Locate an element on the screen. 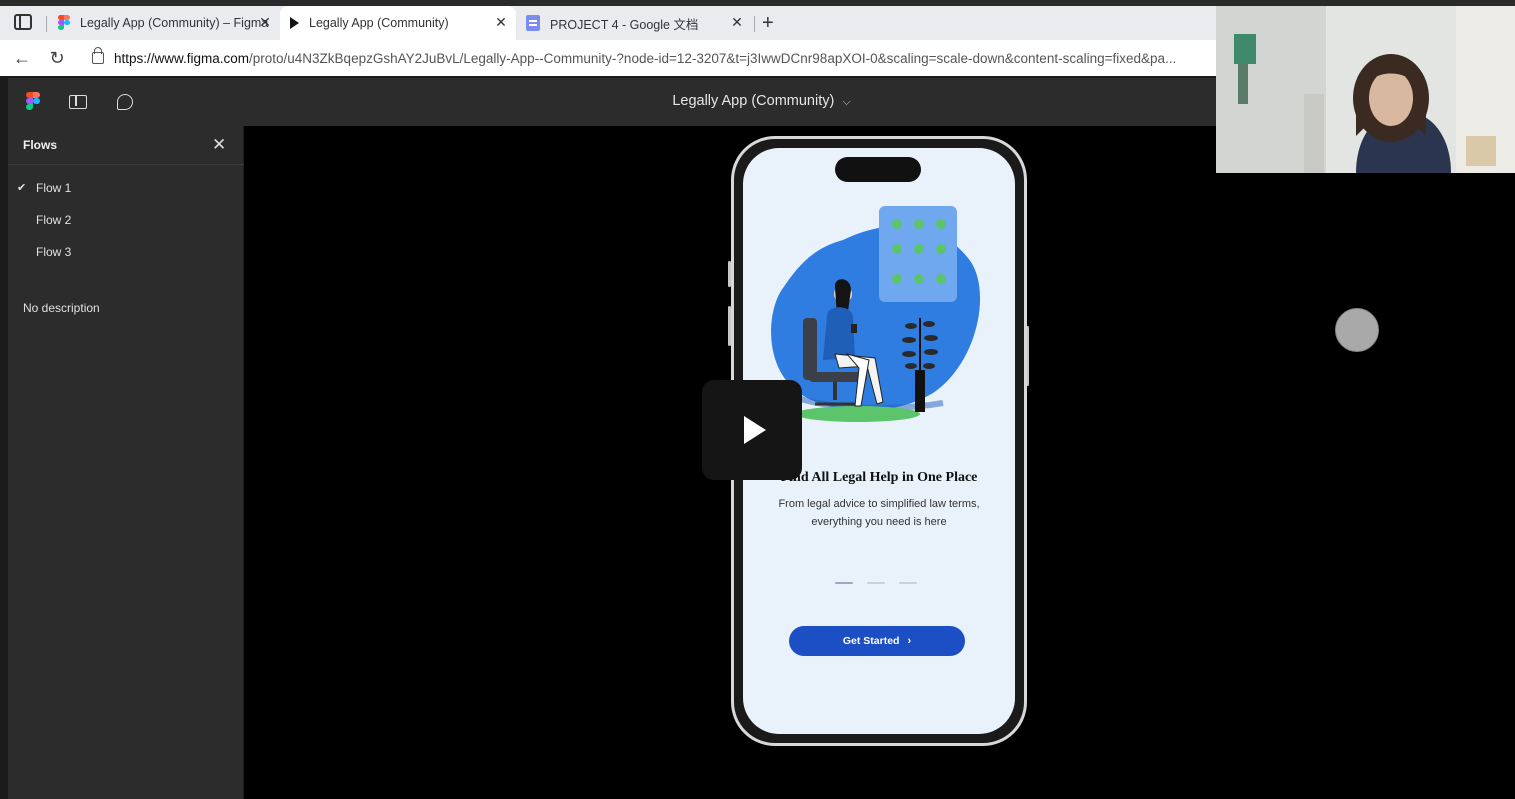 The width and height of the screenshot is (1515, 799). reload-icon: ↻ is located at coordinates (57, 58).